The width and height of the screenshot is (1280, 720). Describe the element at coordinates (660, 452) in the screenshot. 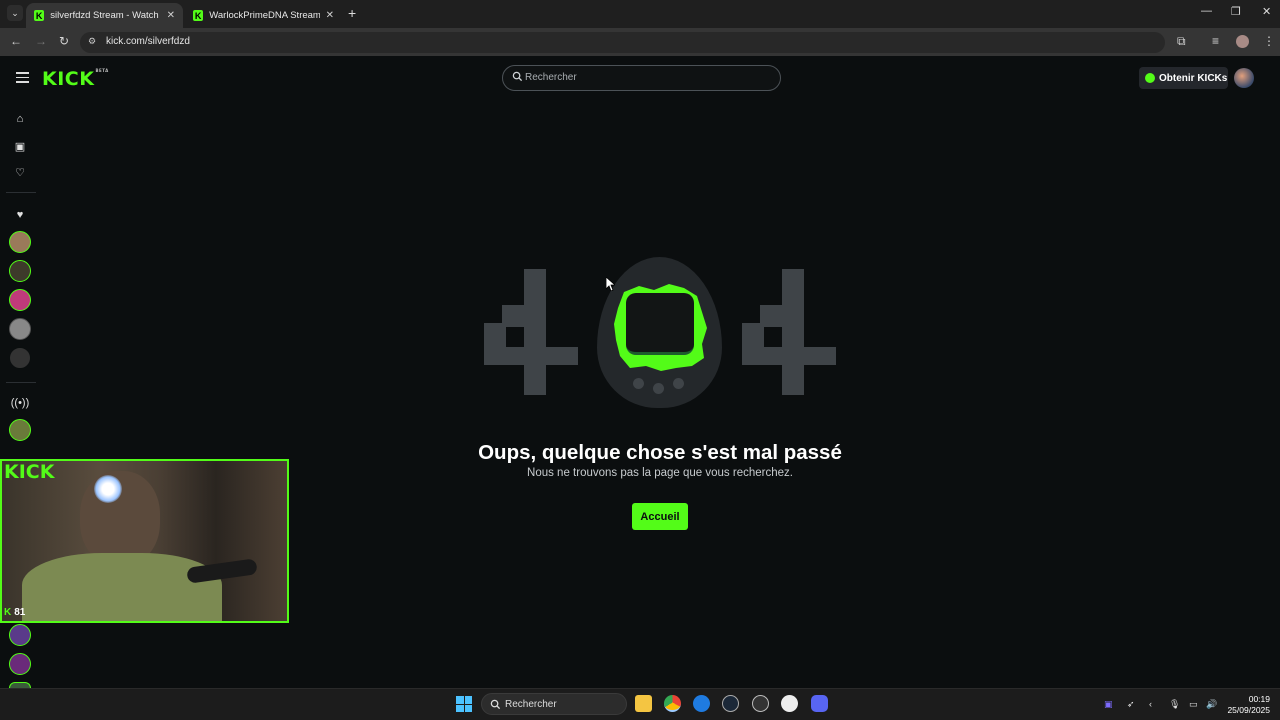

I see `error-title: Oups, quelque chose s'est mal passé` at that location.